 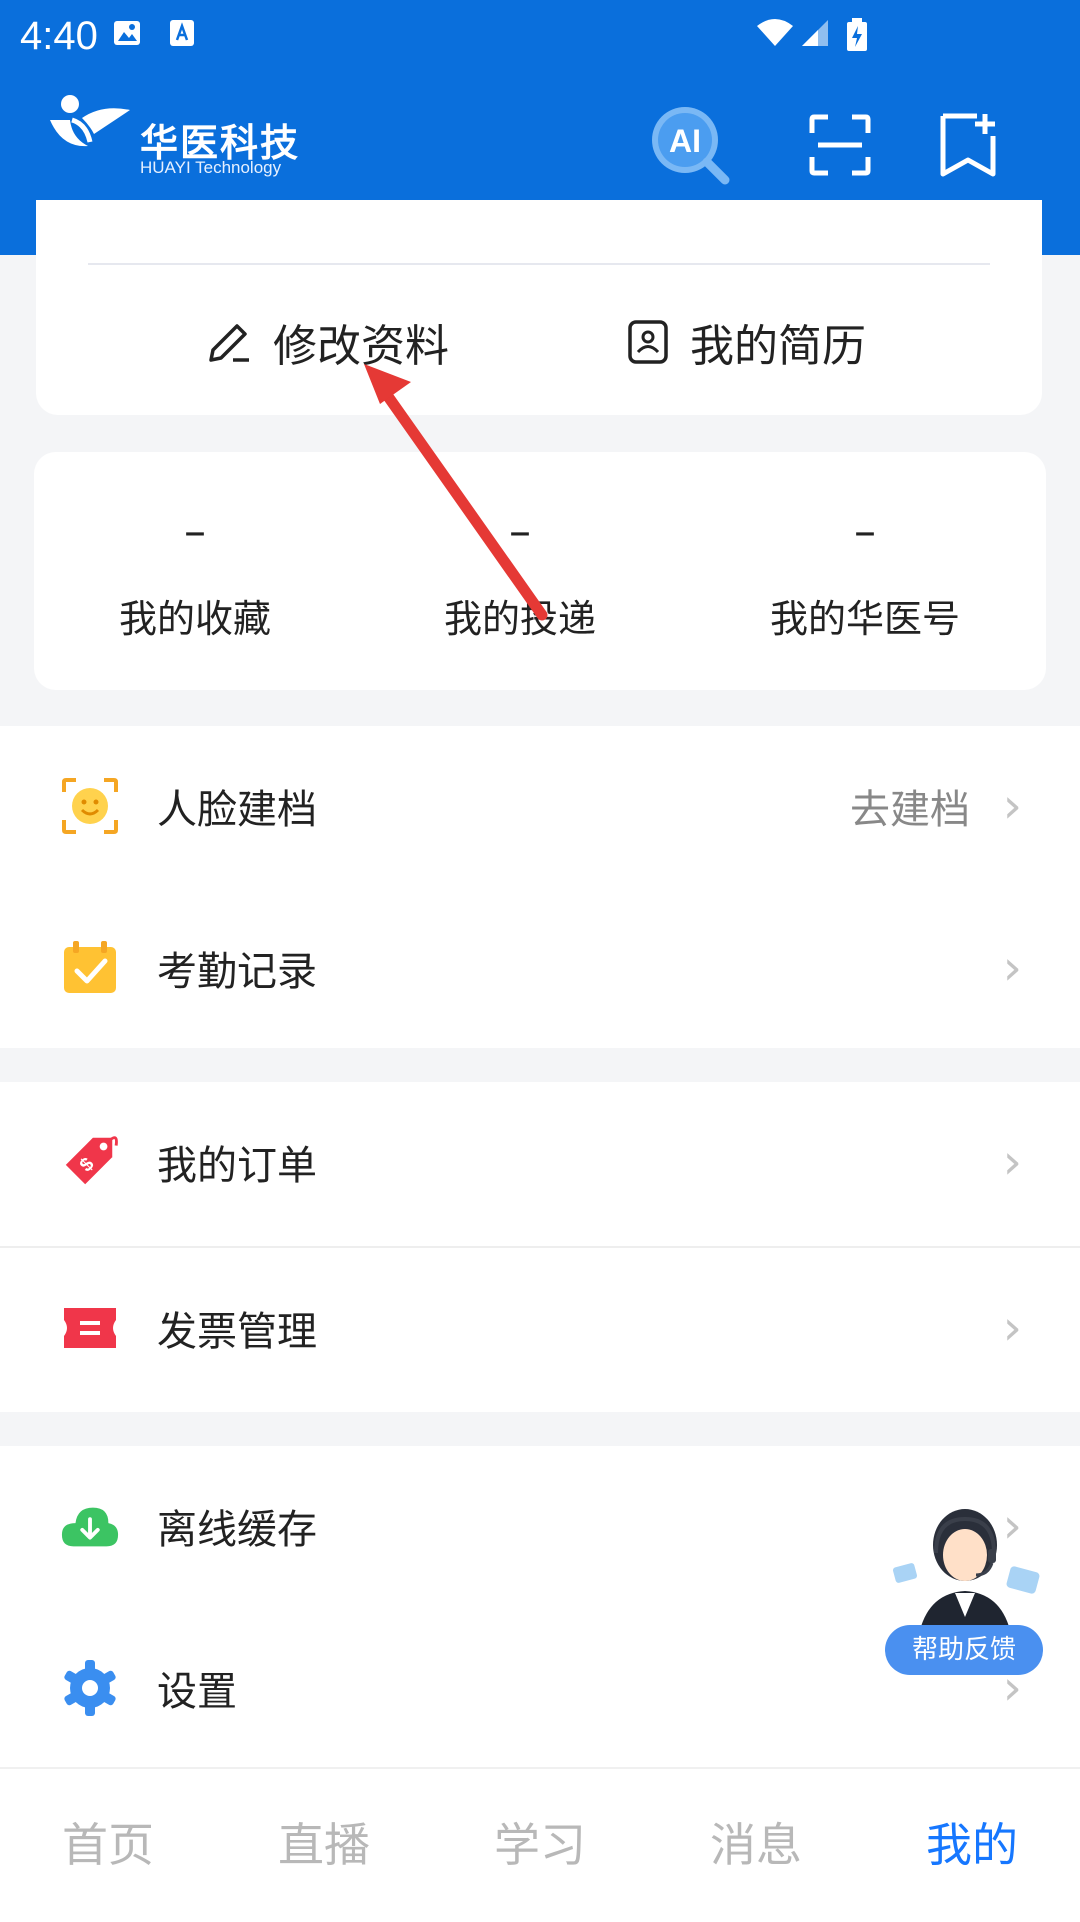 What do you see at coordinates (864, 619) in the screenshot?
I see `stat-huayi-id-label: 我的华医号` at bounding box center [864, 619].